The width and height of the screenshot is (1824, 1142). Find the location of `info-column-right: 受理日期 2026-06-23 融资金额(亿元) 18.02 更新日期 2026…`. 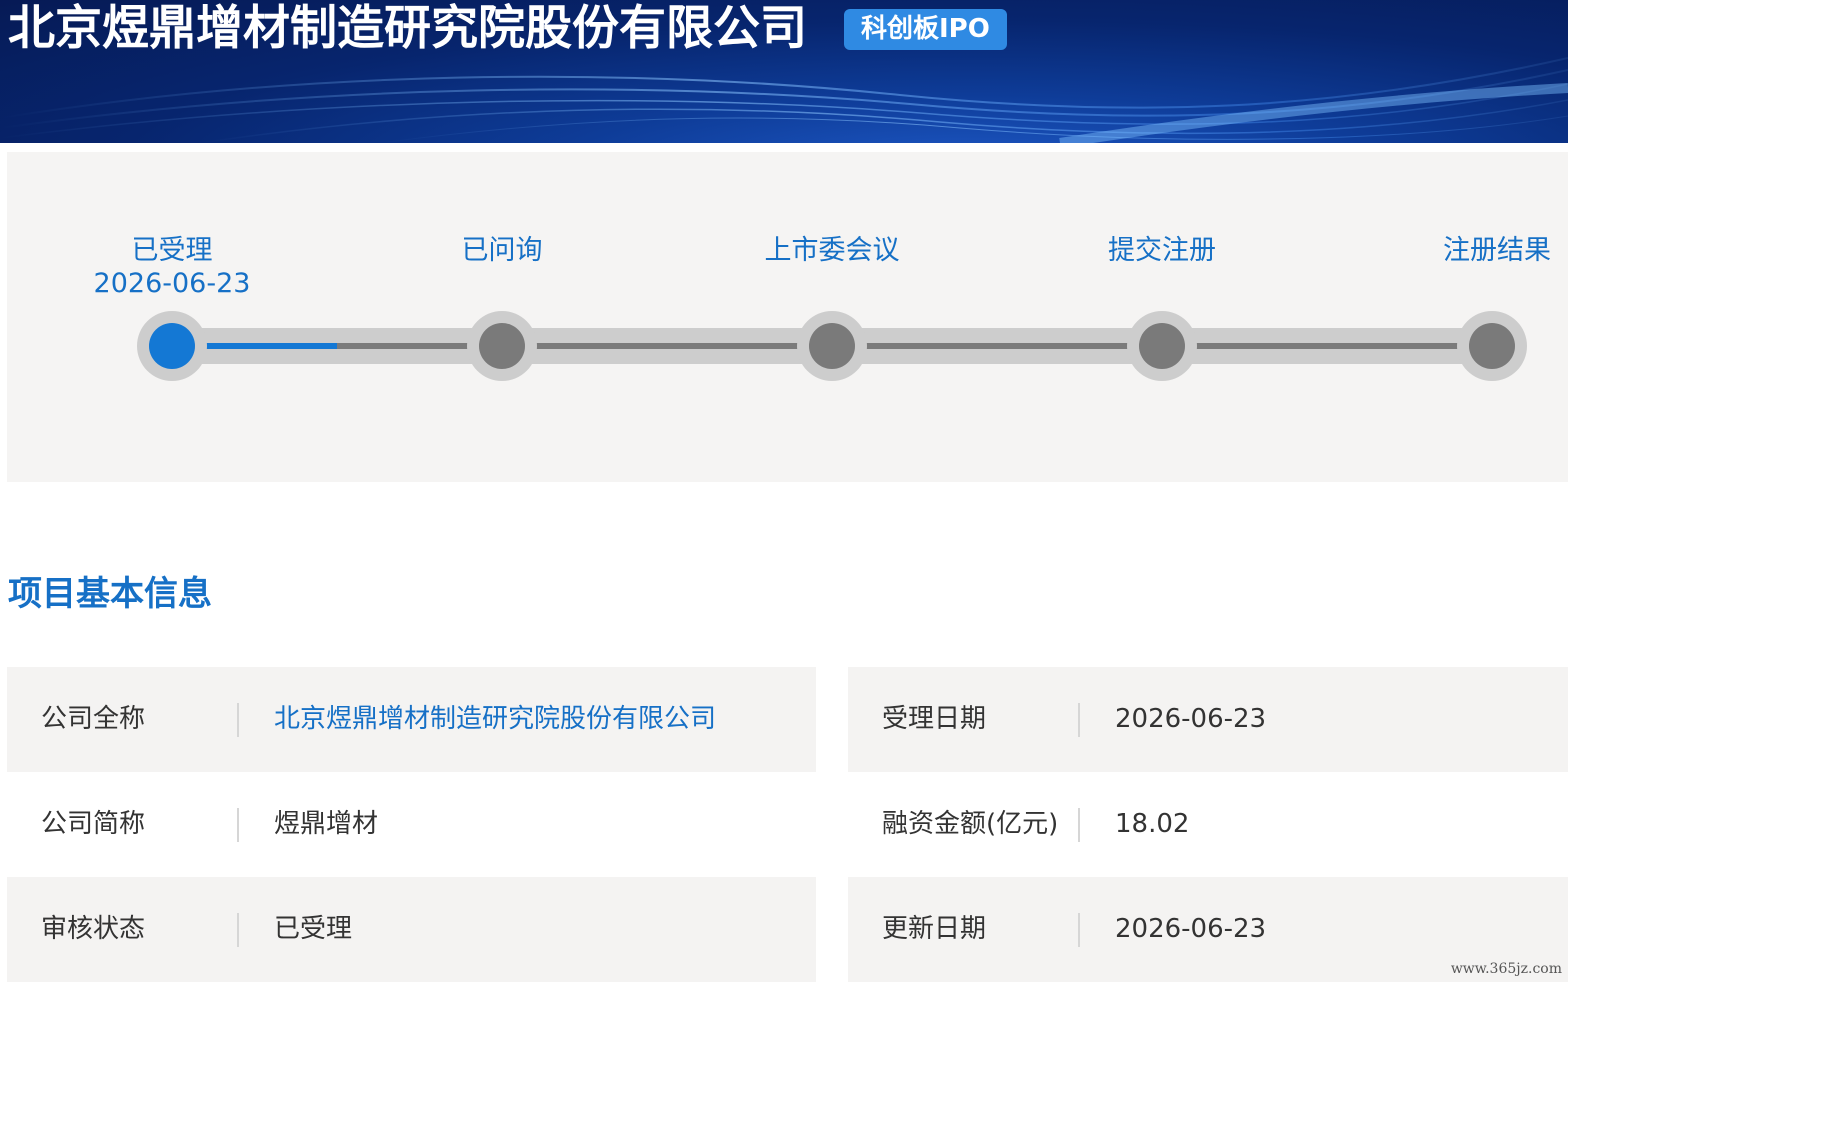

info-column-right: 受理日期 2026-06-23 融资金额(亿元) 18.02 更新日期 2026… is located at coordinates (1208, 824).